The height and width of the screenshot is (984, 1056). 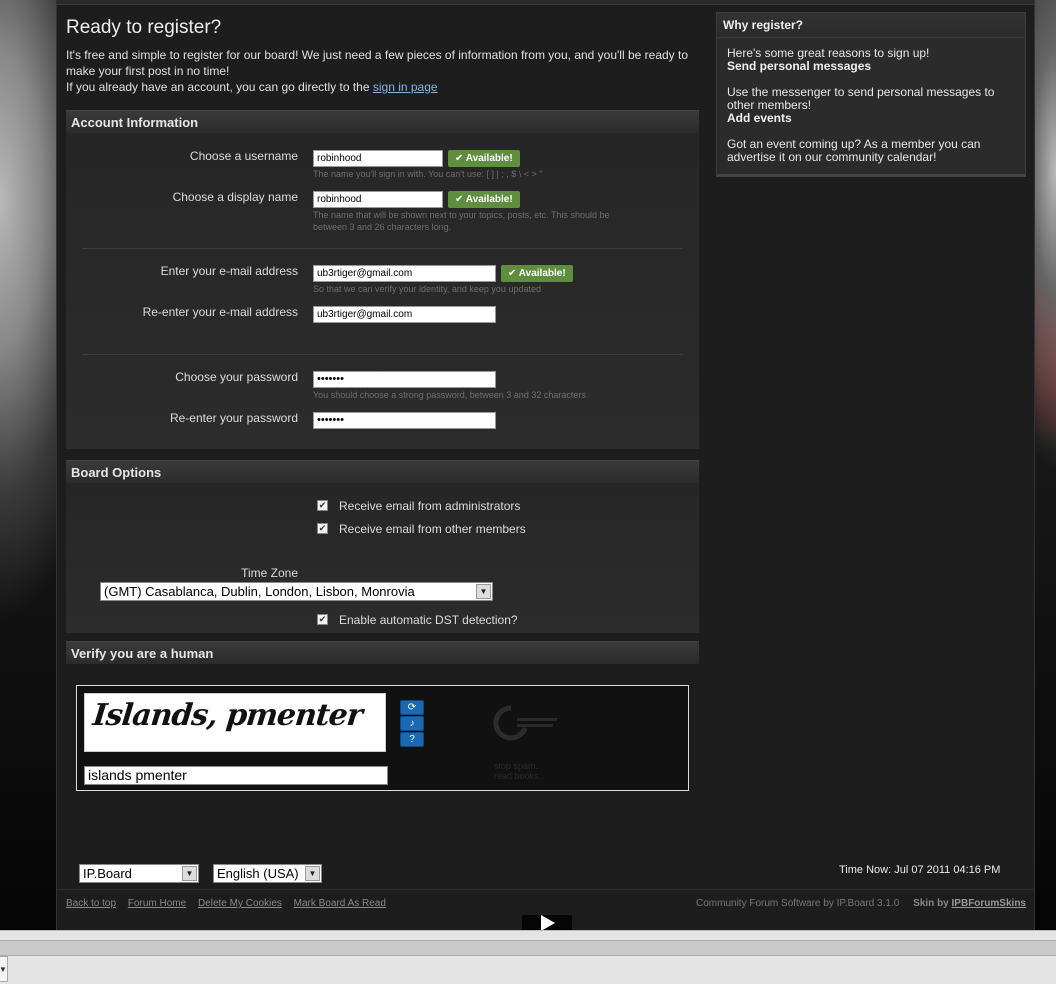 I want to click on username-label: Choose a username, so click(x=243, y=156).